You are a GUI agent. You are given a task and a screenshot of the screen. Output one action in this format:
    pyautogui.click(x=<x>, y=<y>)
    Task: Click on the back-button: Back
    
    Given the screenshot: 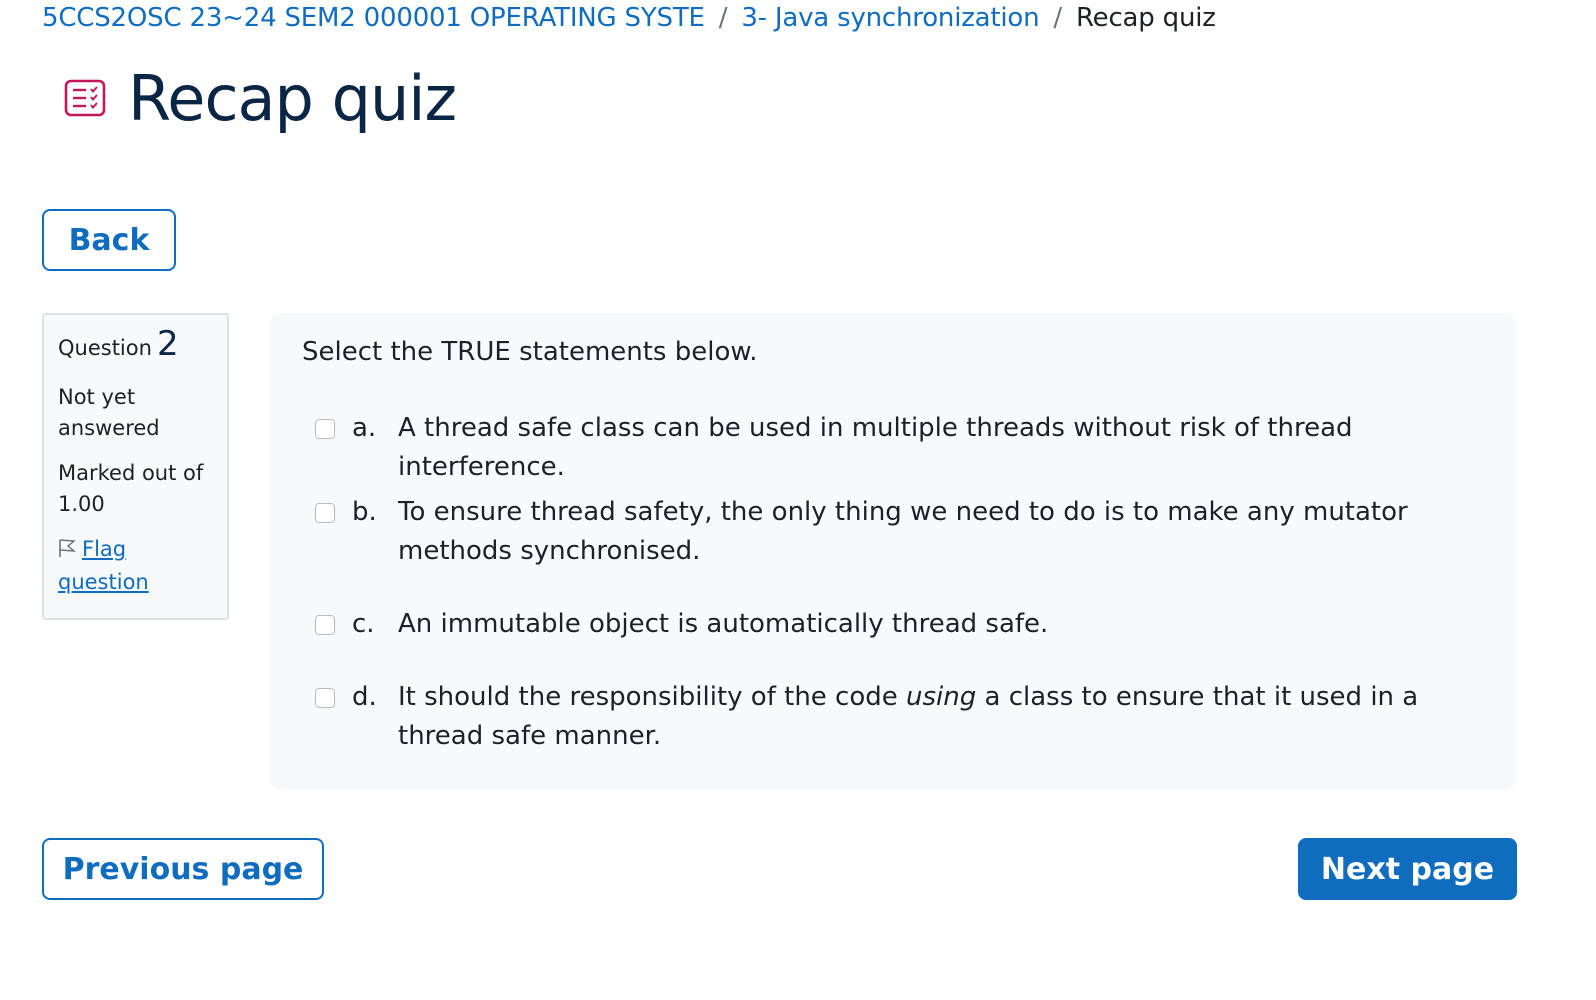 What is the action you would take?
    pyautogui.click(x=109, y=240)
    